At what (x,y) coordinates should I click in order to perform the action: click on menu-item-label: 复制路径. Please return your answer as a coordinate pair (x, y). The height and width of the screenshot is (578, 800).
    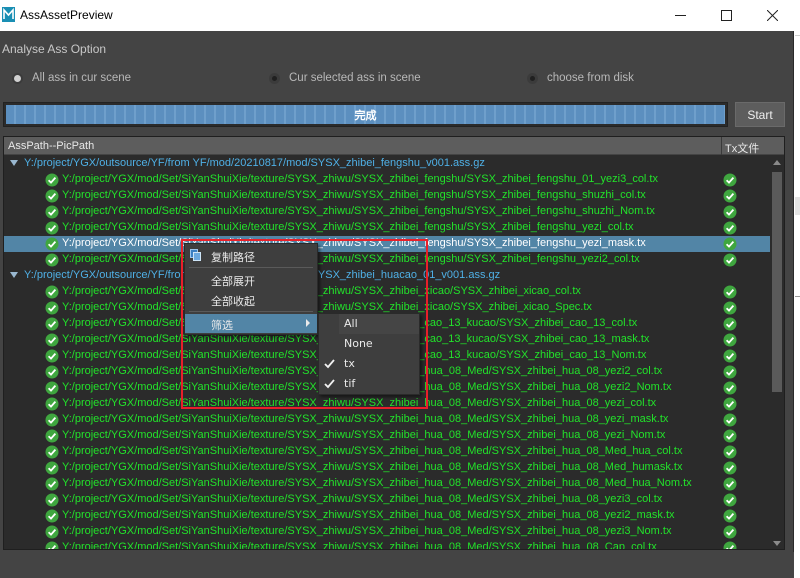
    Looking at the image, I should click on (233, 257).